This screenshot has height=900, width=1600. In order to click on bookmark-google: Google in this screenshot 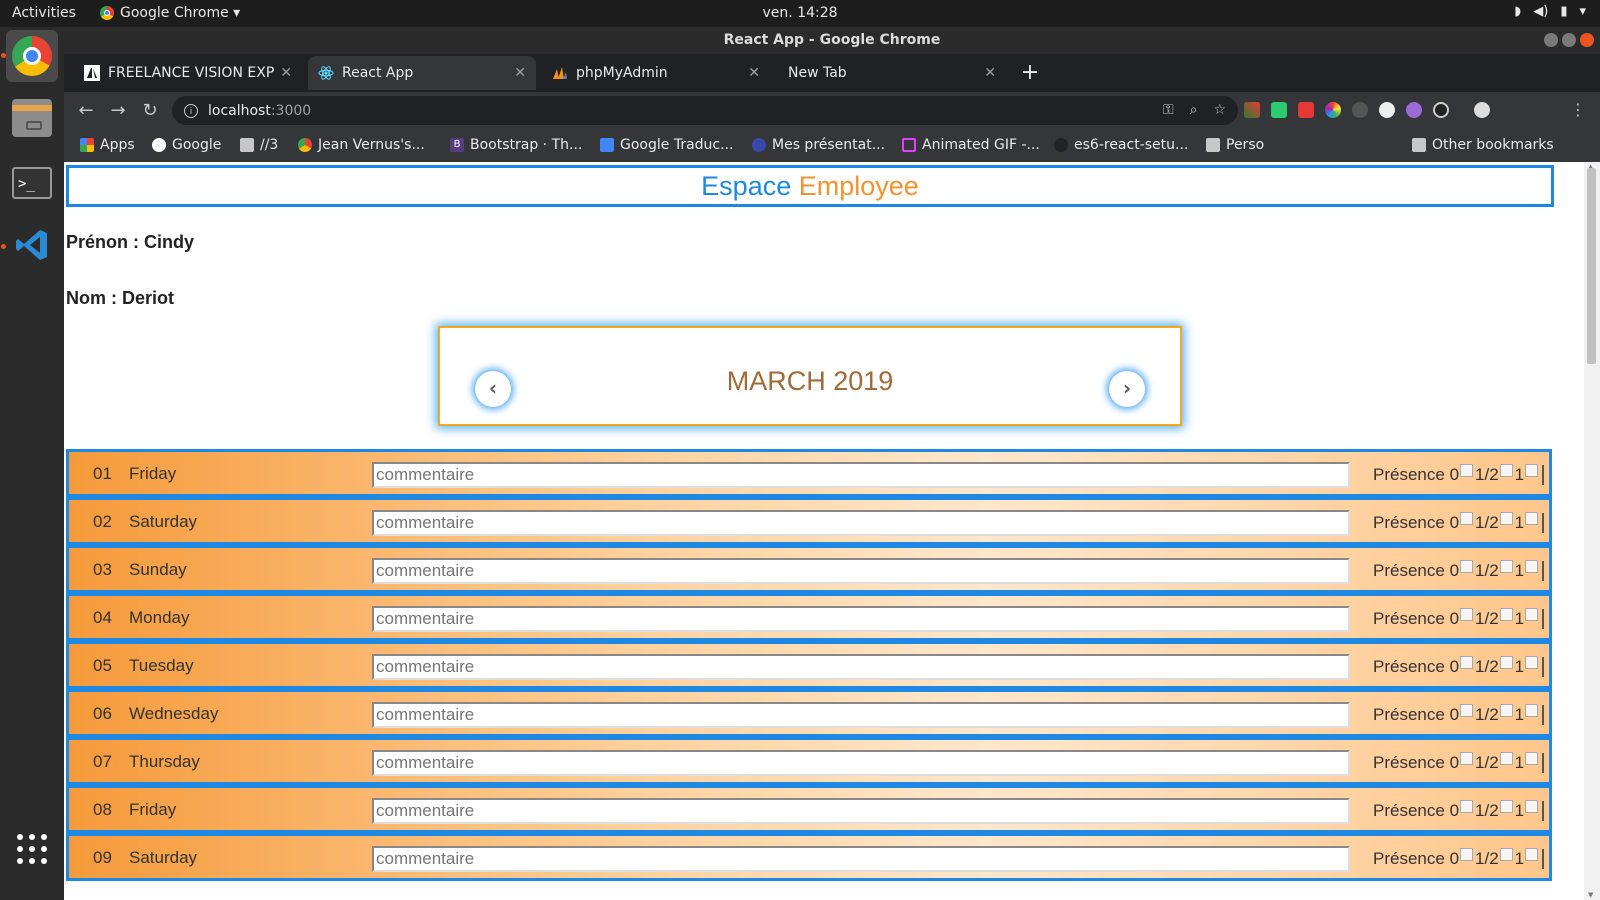, I will do `click(186, 145)`.